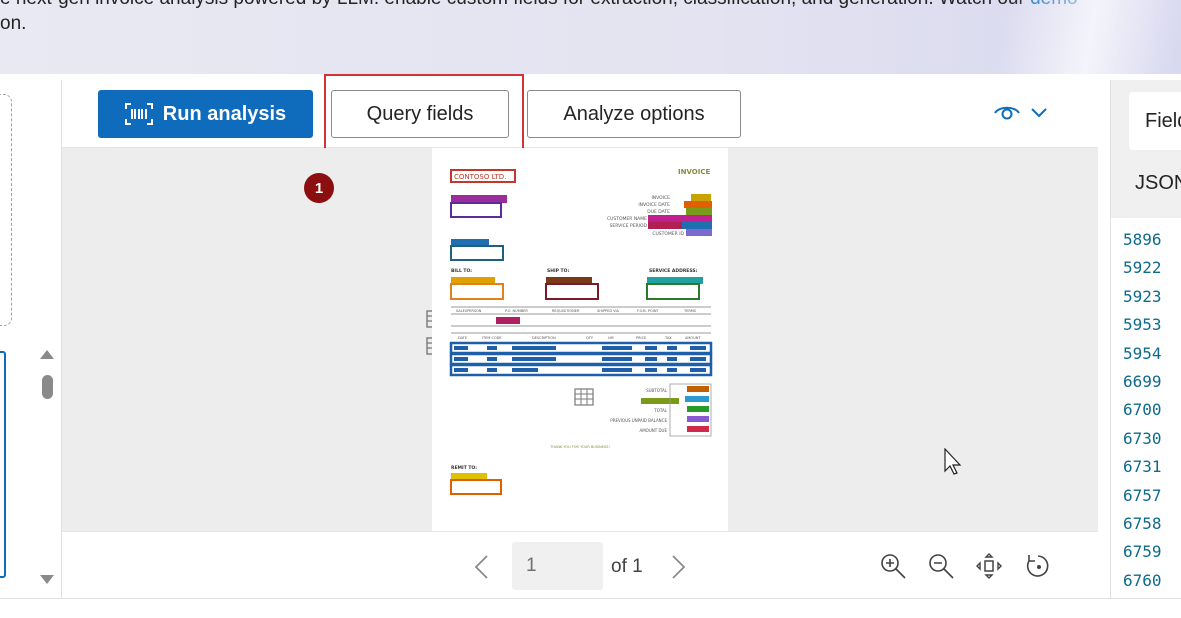  Describe the element at coordinates (544, 338) in the screenshot. I see `table2-header: DESCRIPTION` at that location.